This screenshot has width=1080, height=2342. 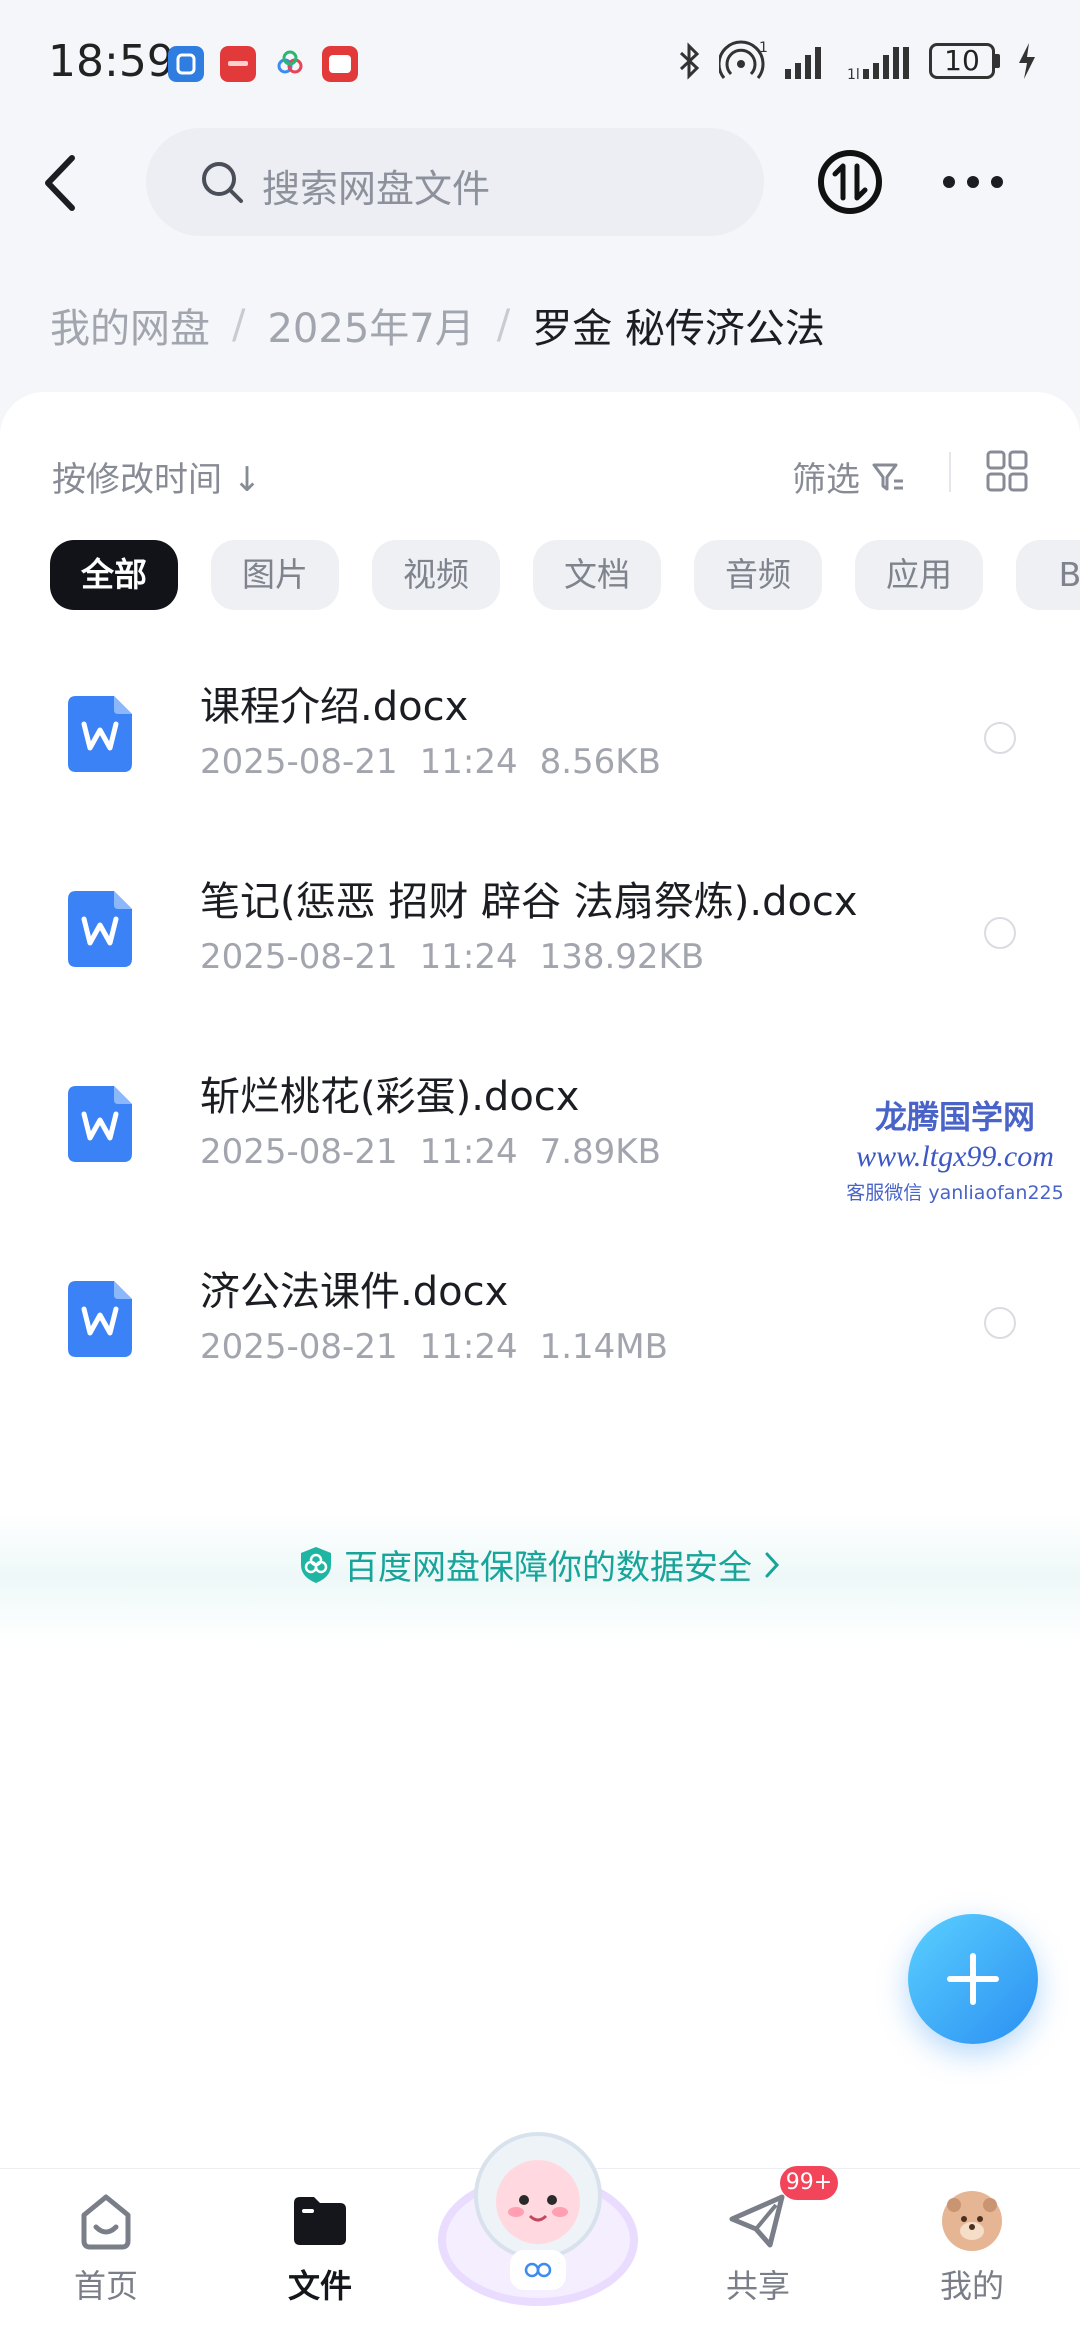 I want to click on breadcrumb-root: 我的网盘, so click(x=130, y=325).